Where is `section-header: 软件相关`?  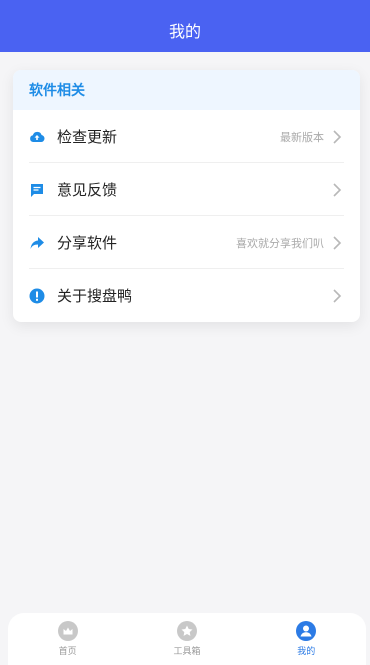 section-header: 软件相关 is located at coordinates (186, 90).